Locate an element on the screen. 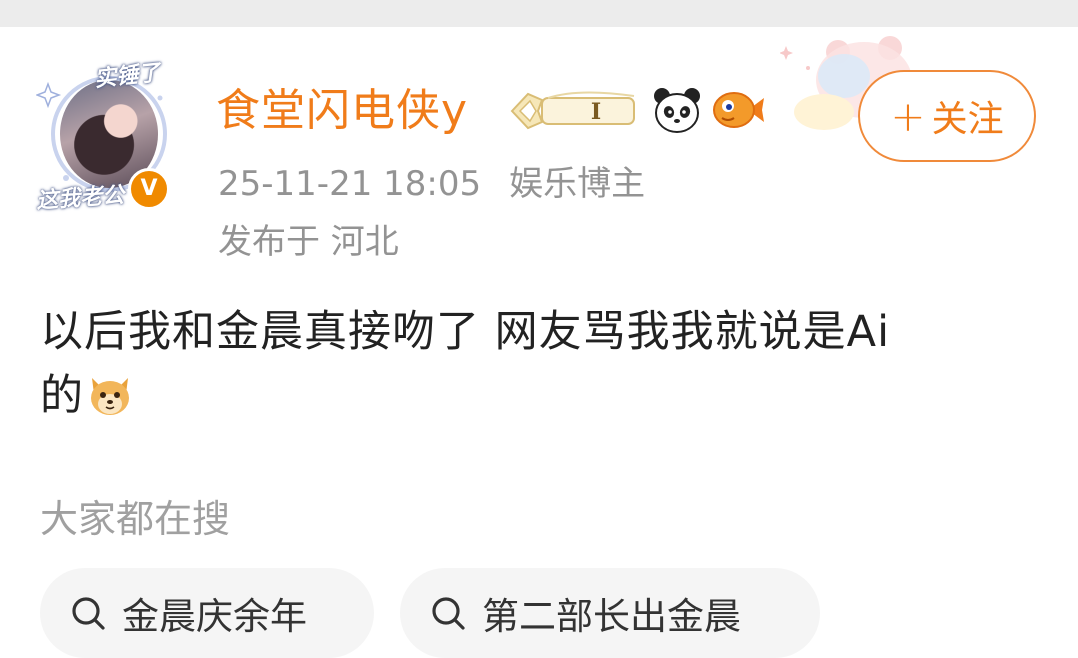 The width and height of the screenshot is (1078, 658). level-badge-icon: I is located at coordinates (574, 111).